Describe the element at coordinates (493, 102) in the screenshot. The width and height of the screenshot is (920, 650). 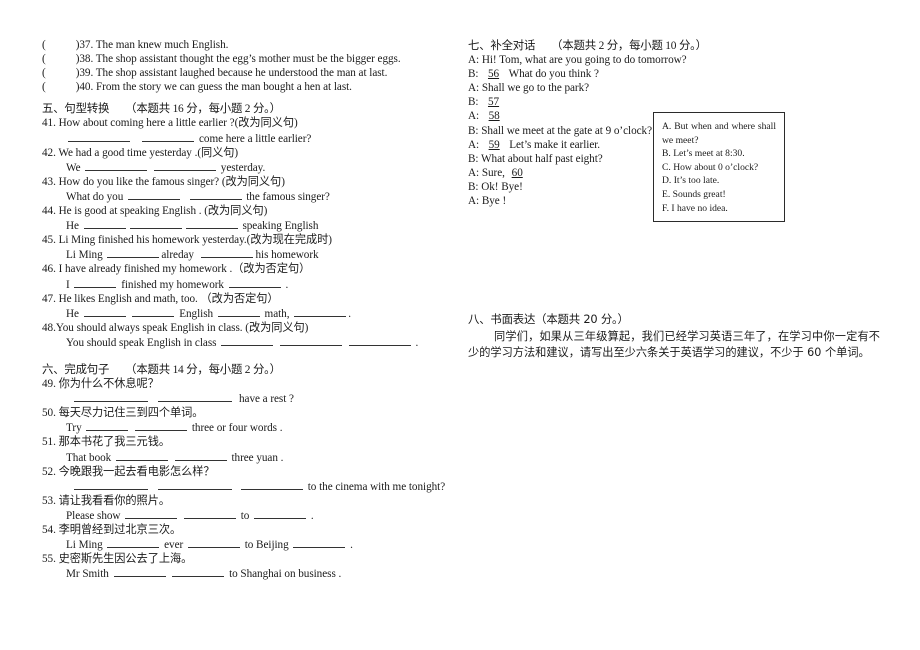
I see `answer-blank-57: 57` at that location.